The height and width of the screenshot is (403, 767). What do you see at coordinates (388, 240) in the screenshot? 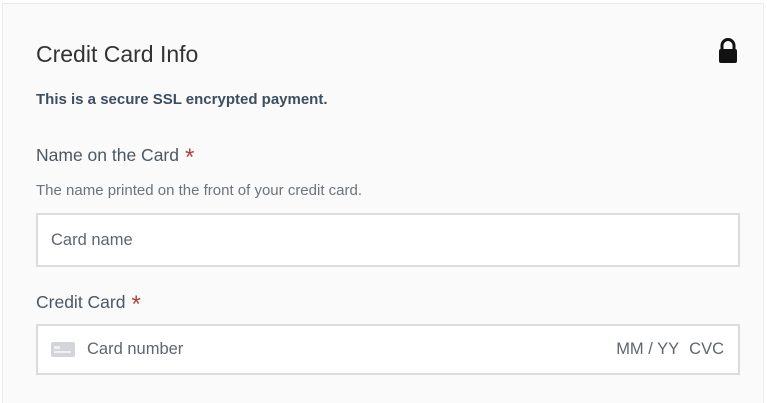
I see `card-name-input` at bounding box center [388, 240].